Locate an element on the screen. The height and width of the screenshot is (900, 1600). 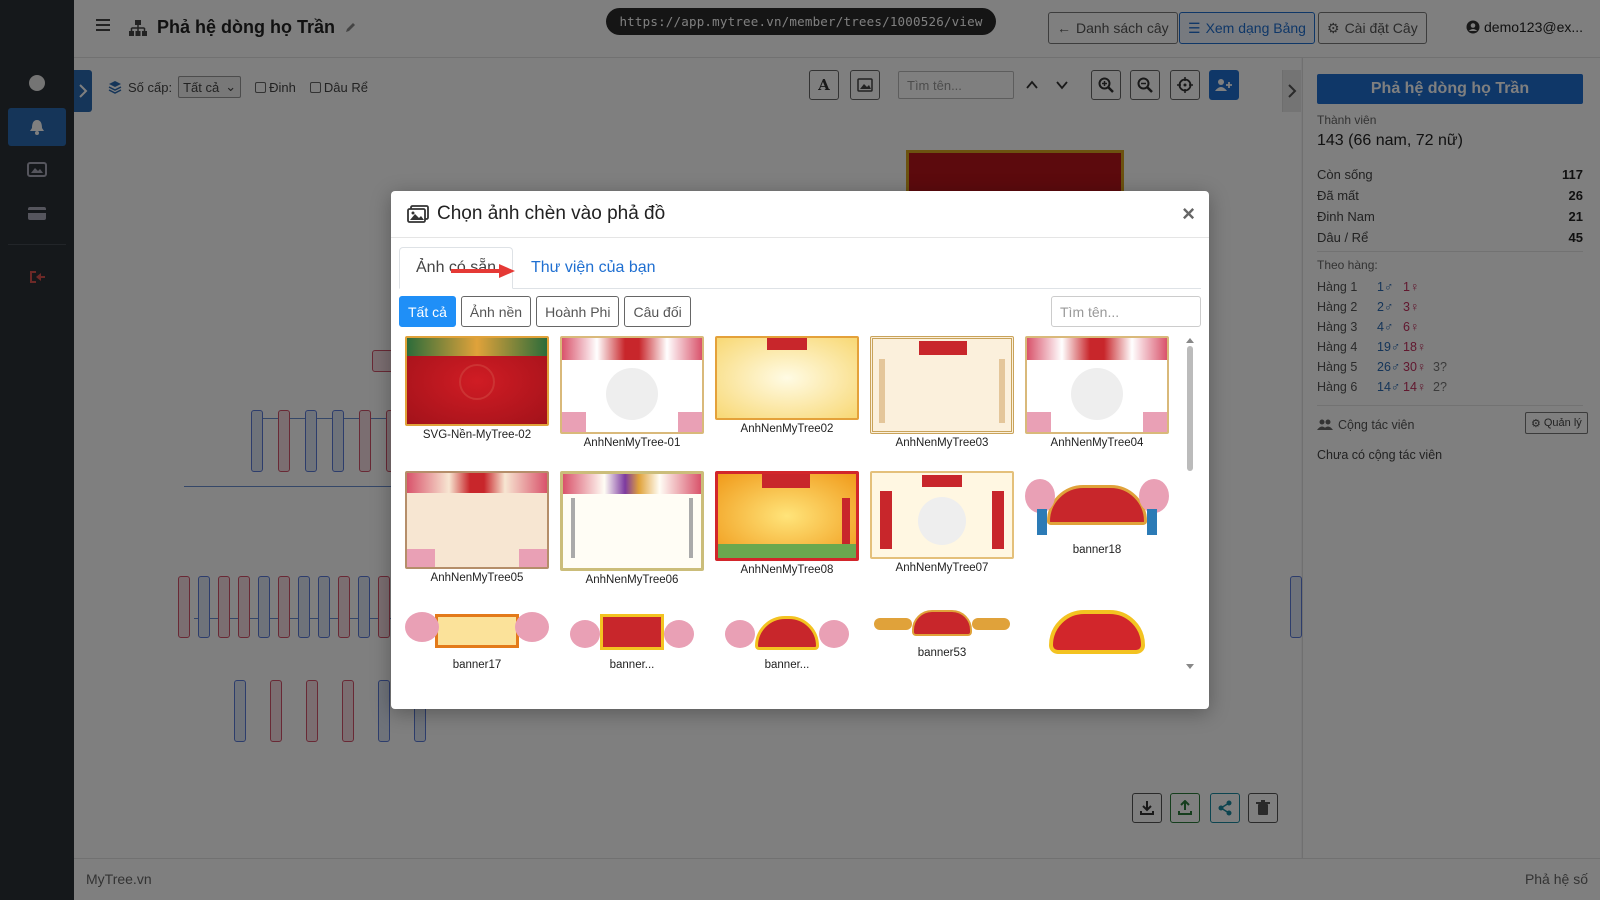
image-thumb: AnhNenMyTree05 is located at coordinates (477, 527).